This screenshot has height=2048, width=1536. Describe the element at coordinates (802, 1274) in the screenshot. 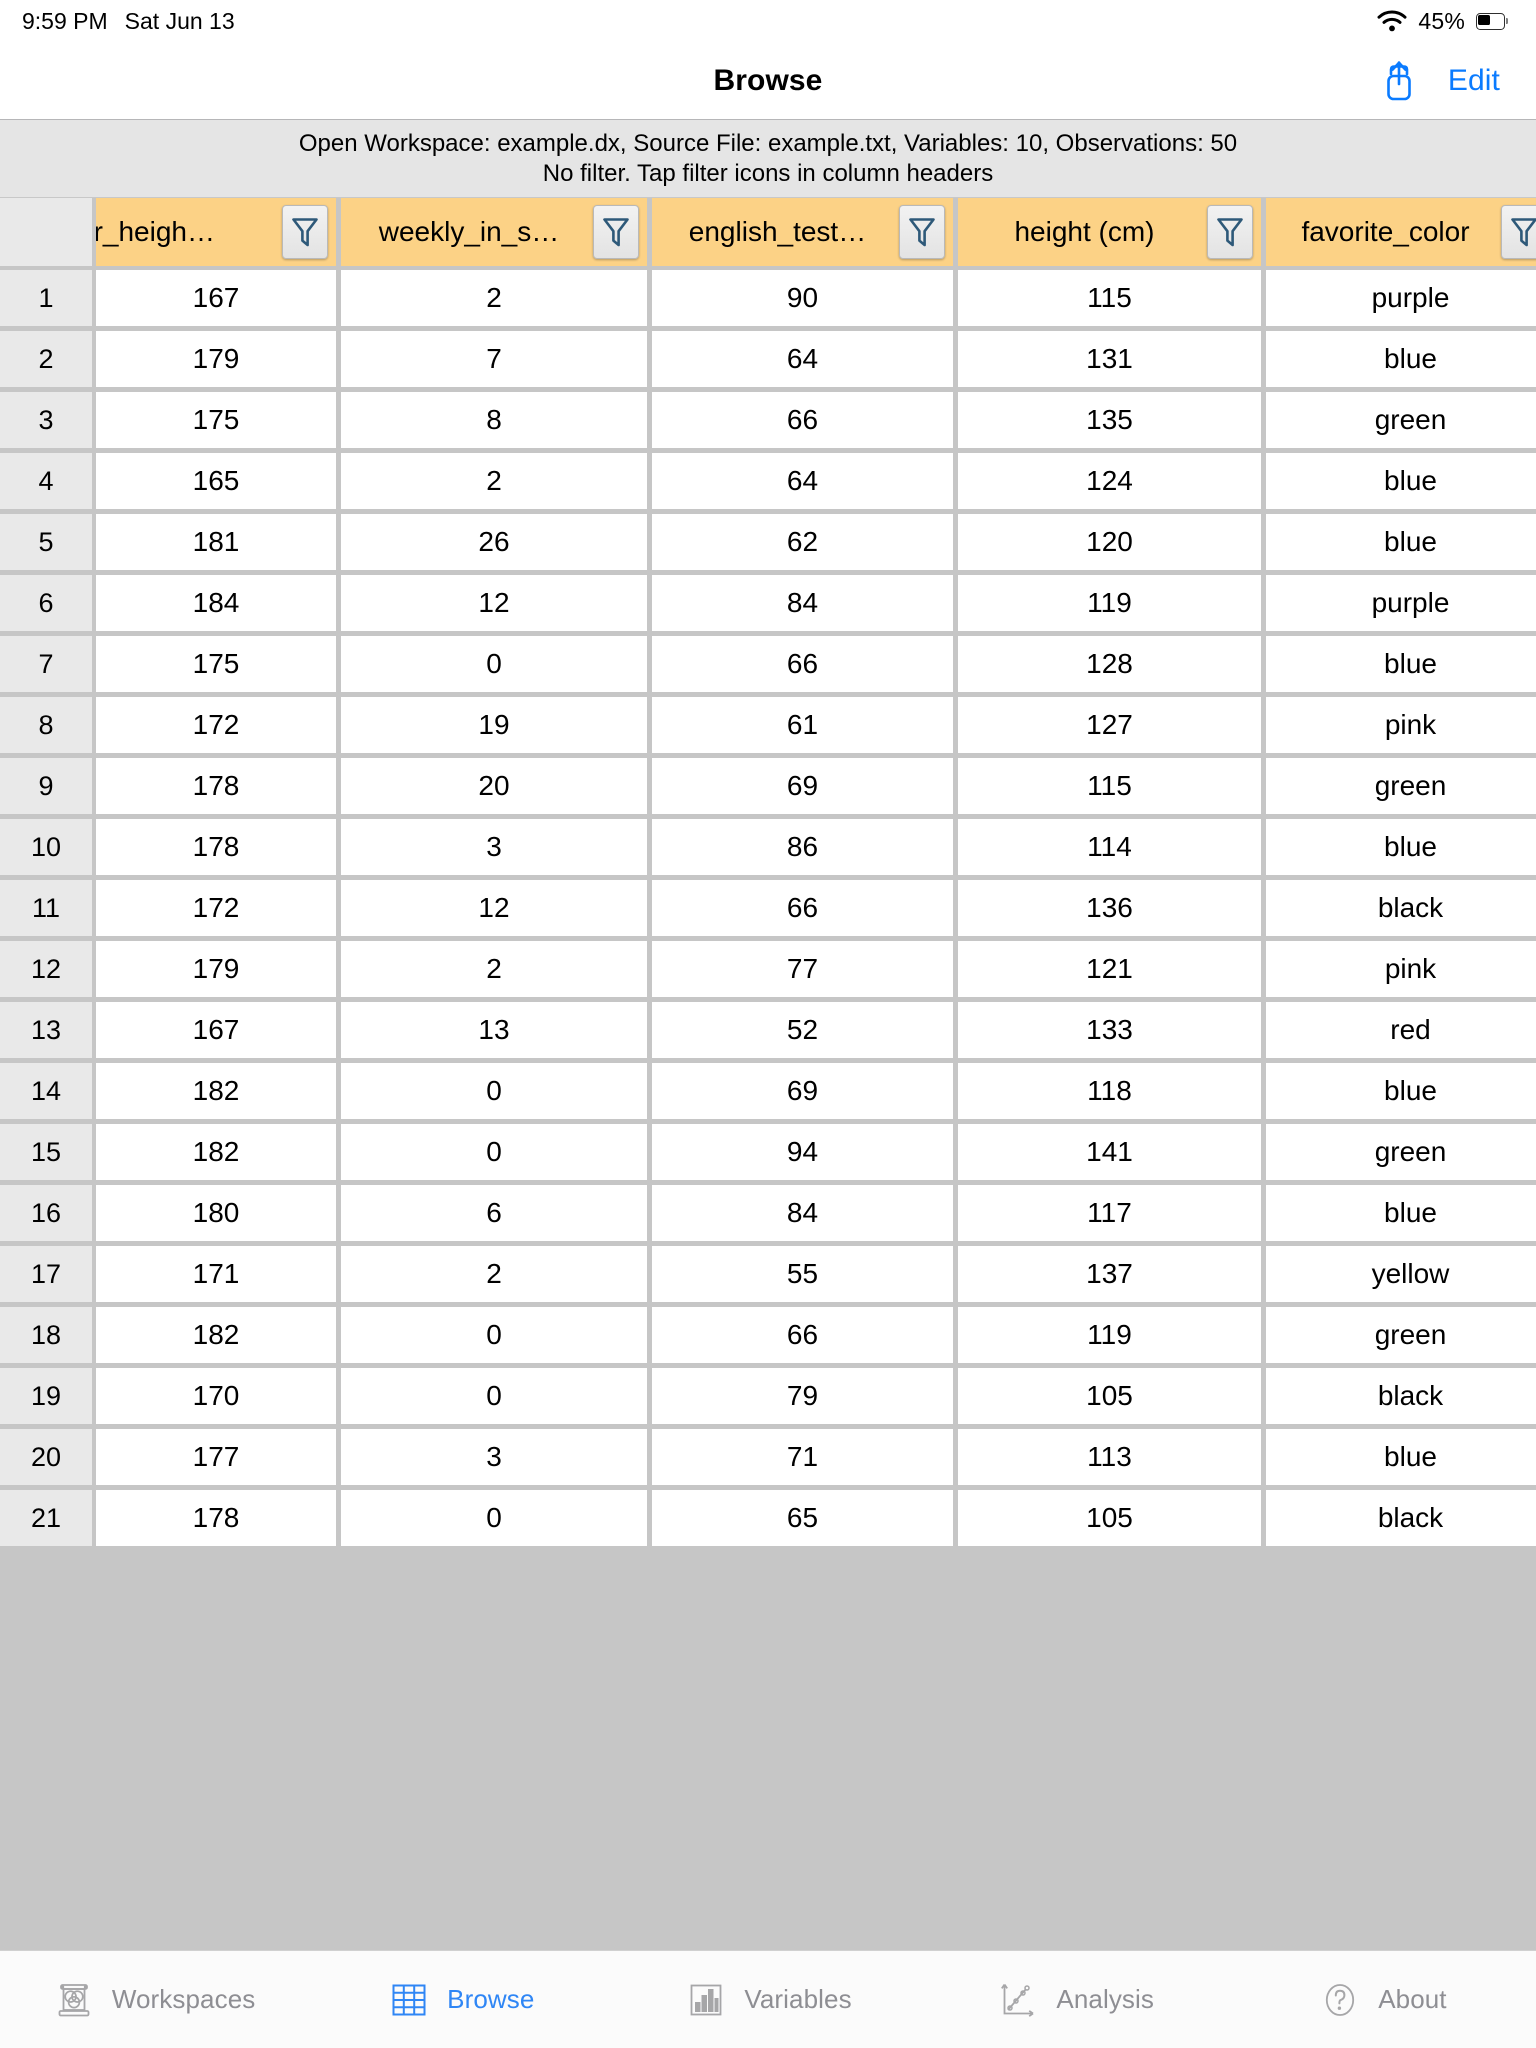

I see `table-cell: 55` at that location.